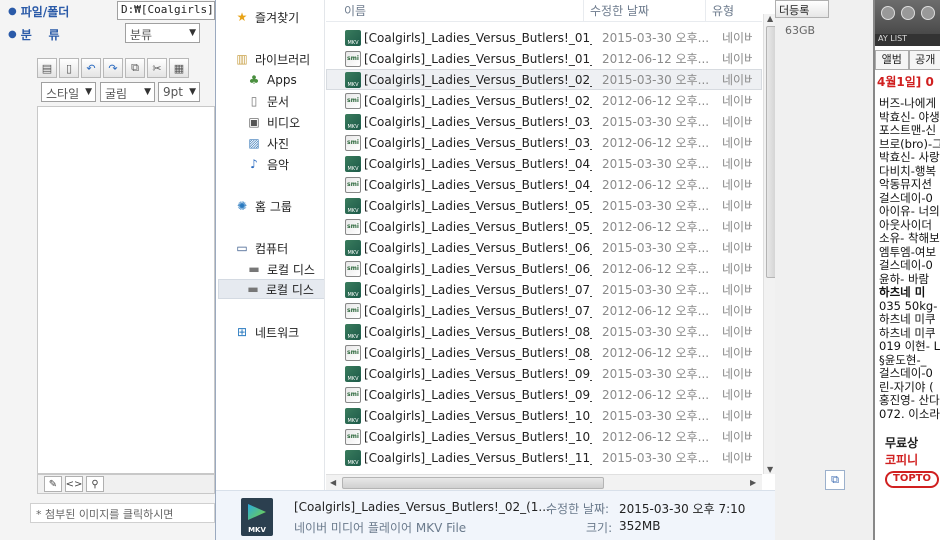 This screenshot has height=540, width=940. I want to click on nav-local-disk-c: ▬ 로컬 디스, so click(285, 269).